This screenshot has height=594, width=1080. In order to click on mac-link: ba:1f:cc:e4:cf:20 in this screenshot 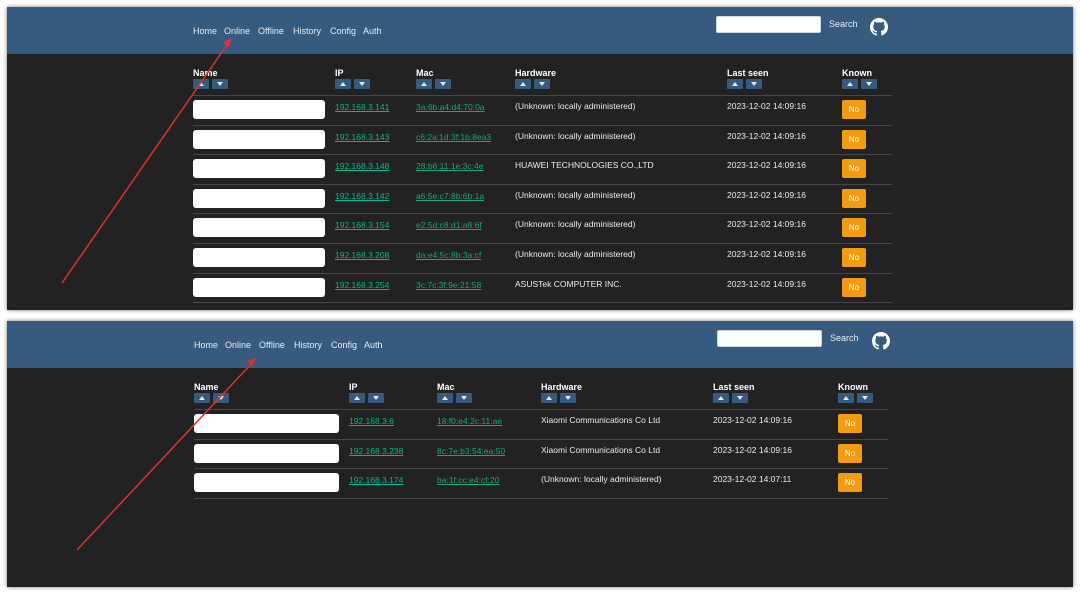, I will do `click(468, 480)`.